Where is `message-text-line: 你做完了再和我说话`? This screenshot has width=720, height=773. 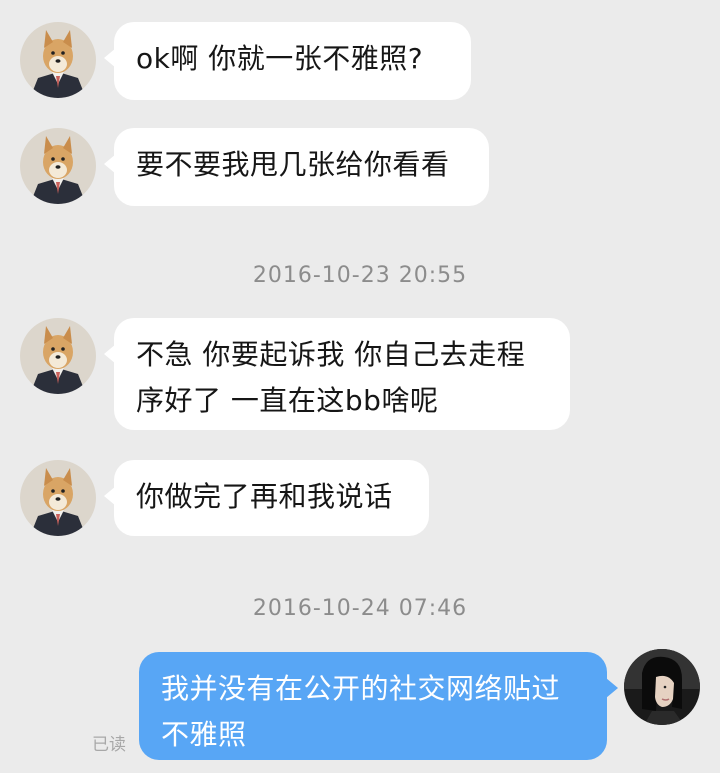
message-text-line: 你做完了再和我说话 is located at coordinates (264, 496).